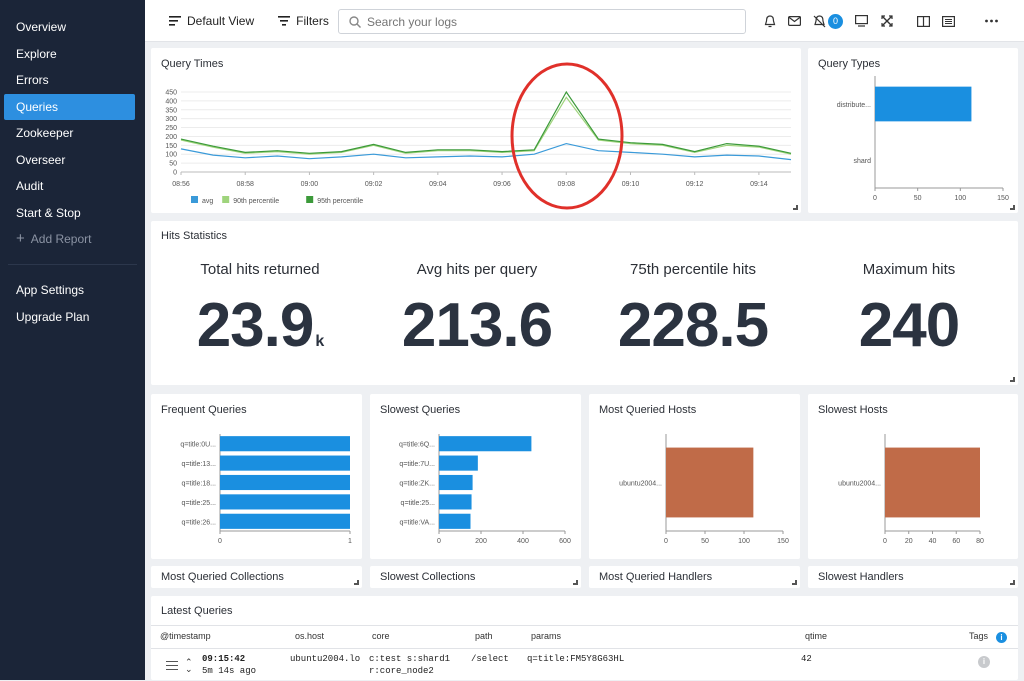 The height and width of the screenshot is (681, 1024). Describe the element at coordinates (197, 611) in the screenshot. I see `latest-queries-title: Latest Queries` at that location.